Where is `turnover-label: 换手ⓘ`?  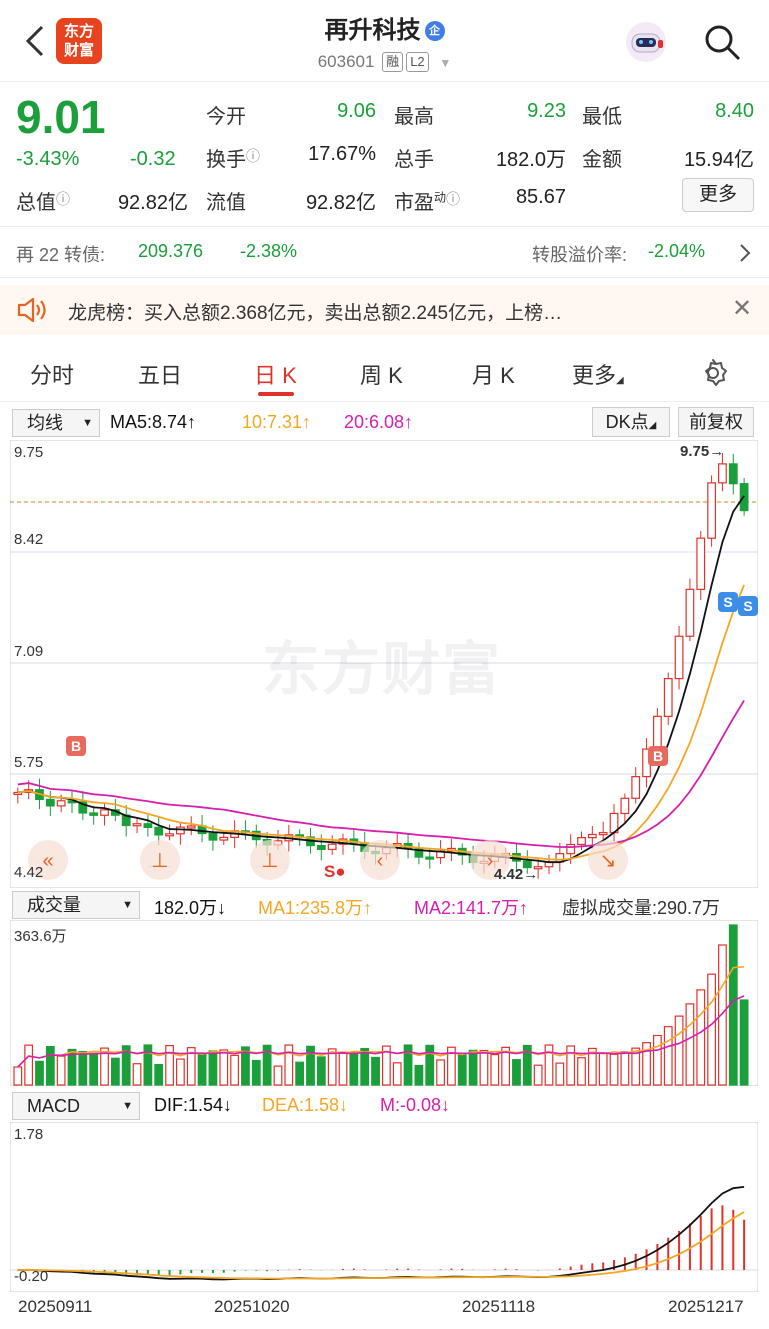 turnover-label: 换手ⓘ is located at coordinates (233, 157).